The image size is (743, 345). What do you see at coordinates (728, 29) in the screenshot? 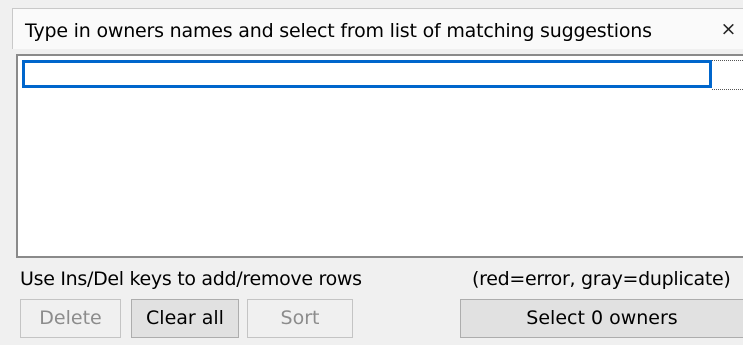
I see `close-icon: ×` at bounding box center [728, 29].